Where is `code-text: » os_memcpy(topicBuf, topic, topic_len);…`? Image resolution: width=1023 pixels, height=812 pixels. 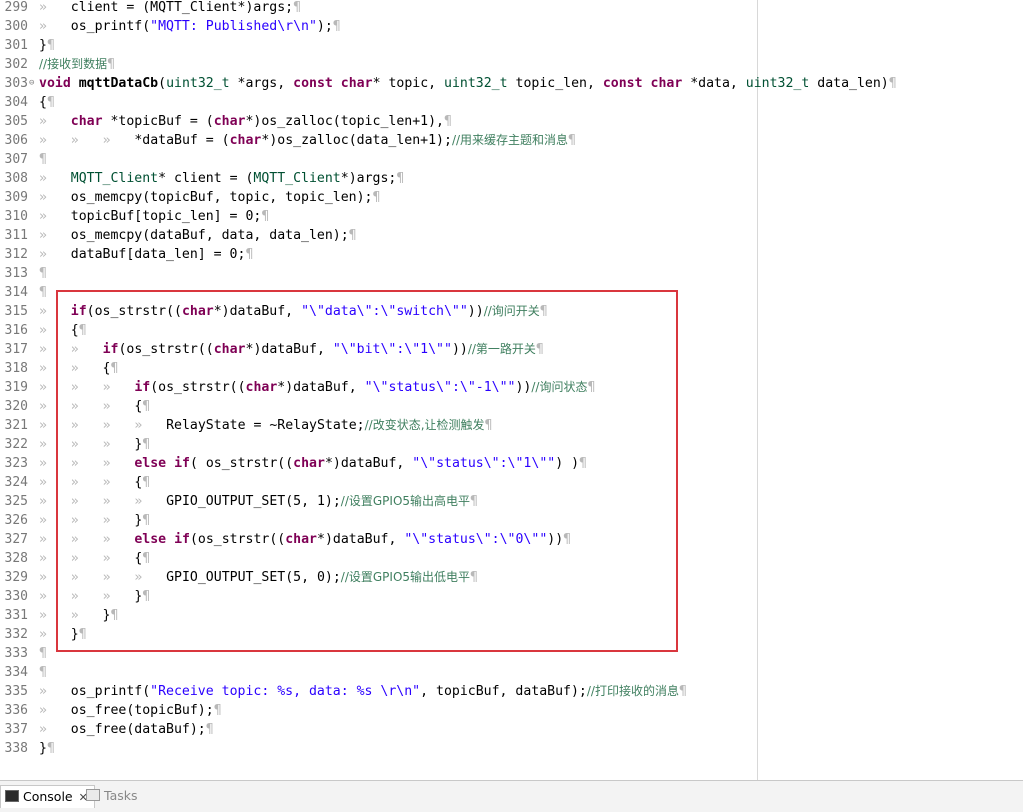 code-text: » os_memcpy(topicBuf, topic, topic_len);… is located at coordinates (209, 197).